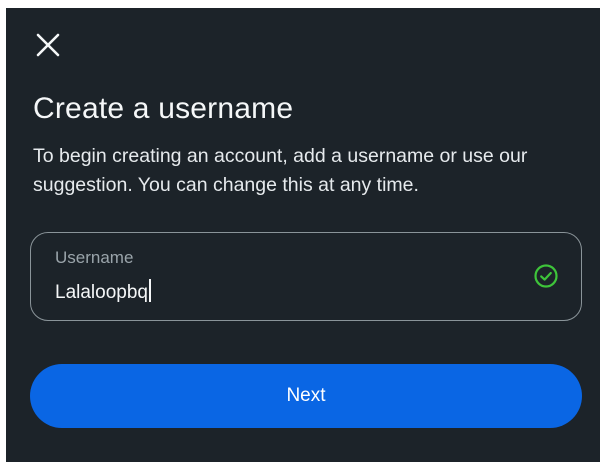 This screenshot has width=600, height=462. Describe the element at coordinates (149, 290) in the screenshot. I see `text-caret` at that location.